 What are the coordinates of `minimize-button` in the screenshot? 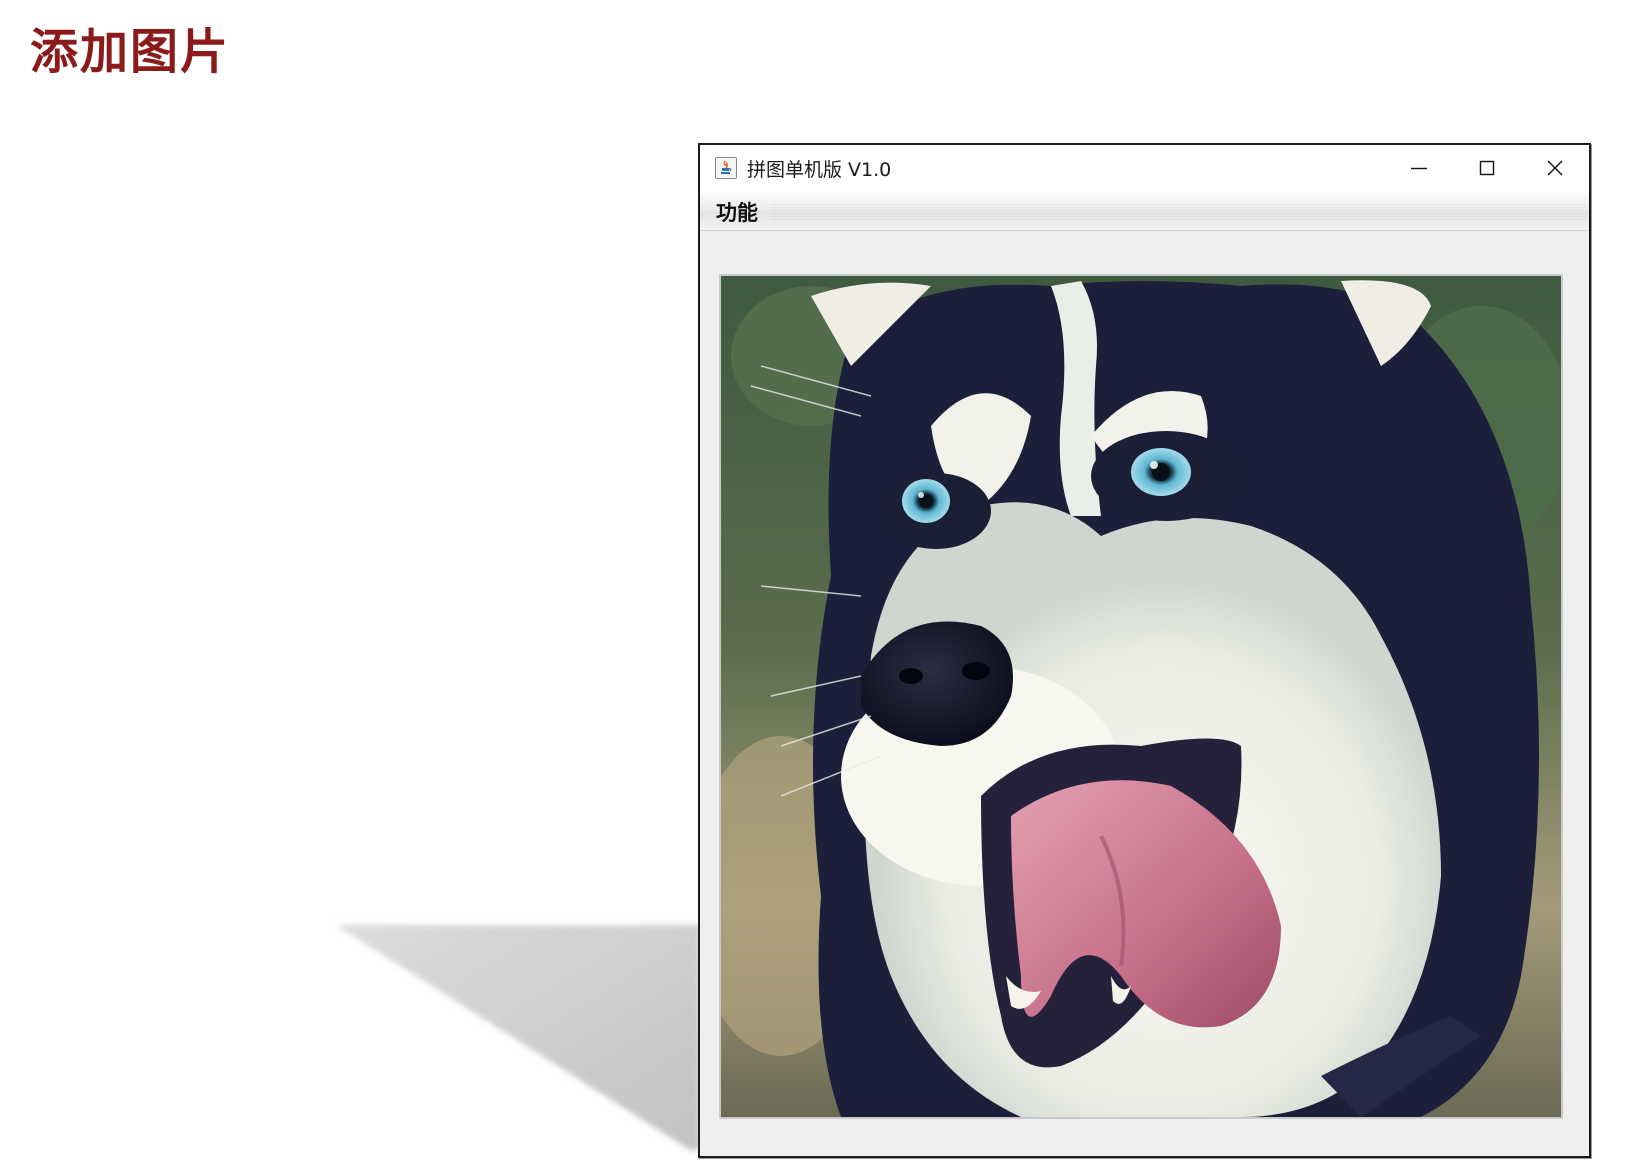 It's located at (1419, 168).